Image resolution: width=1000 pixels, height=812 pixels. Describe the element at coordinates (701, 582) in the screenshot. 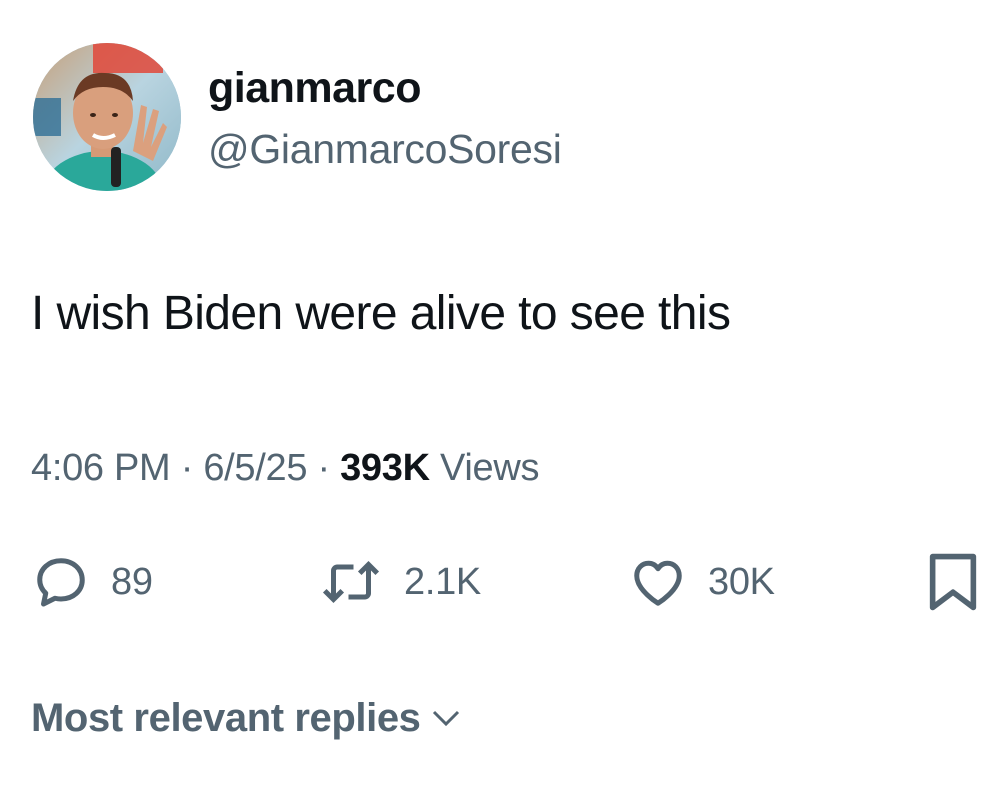

I see `like-button: 30K` at that location.